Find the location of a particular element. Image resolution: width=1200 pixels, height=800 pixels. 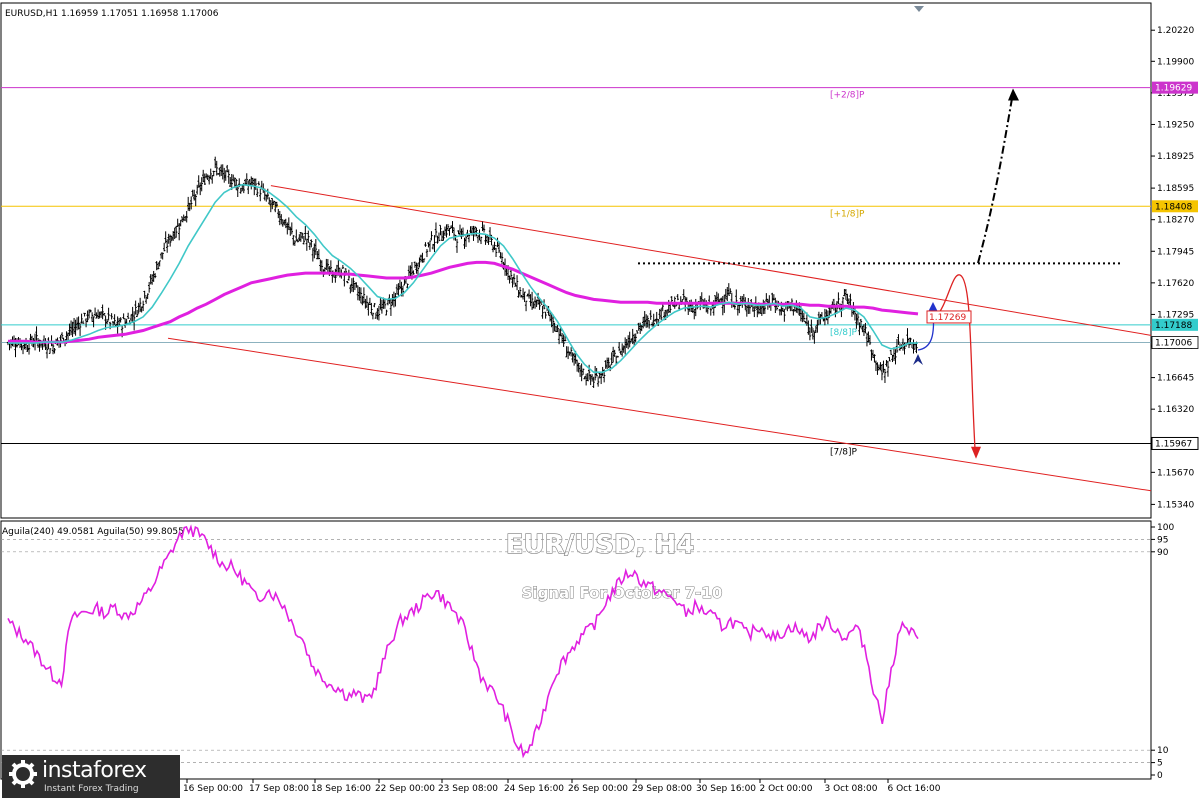

oscillator-tick-label: 90 is located at coordinates (1163, 553).